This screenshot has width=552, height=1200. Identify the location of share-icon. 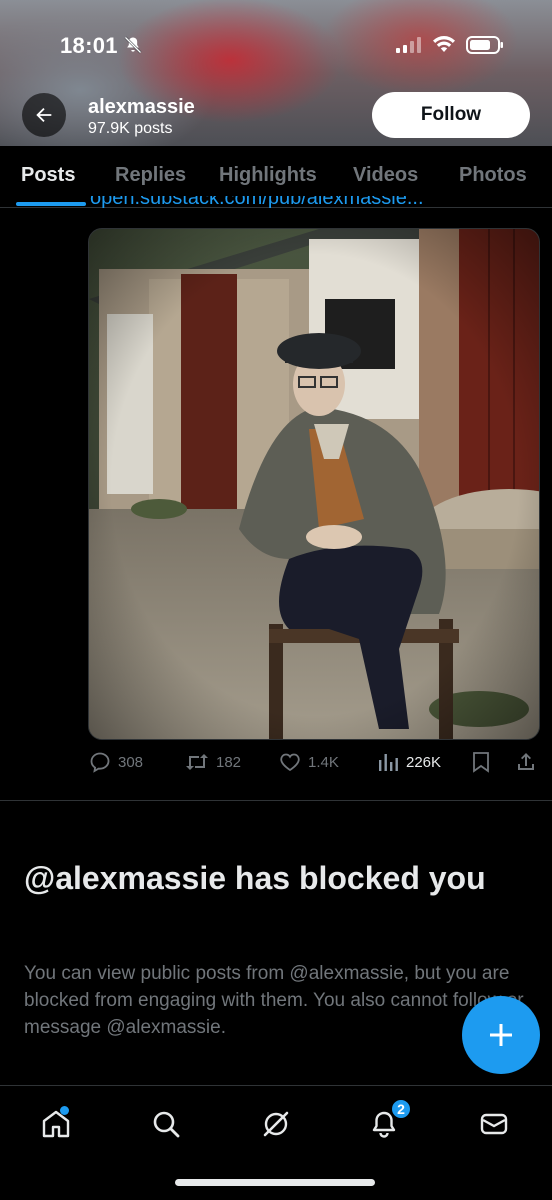
(526, 761).